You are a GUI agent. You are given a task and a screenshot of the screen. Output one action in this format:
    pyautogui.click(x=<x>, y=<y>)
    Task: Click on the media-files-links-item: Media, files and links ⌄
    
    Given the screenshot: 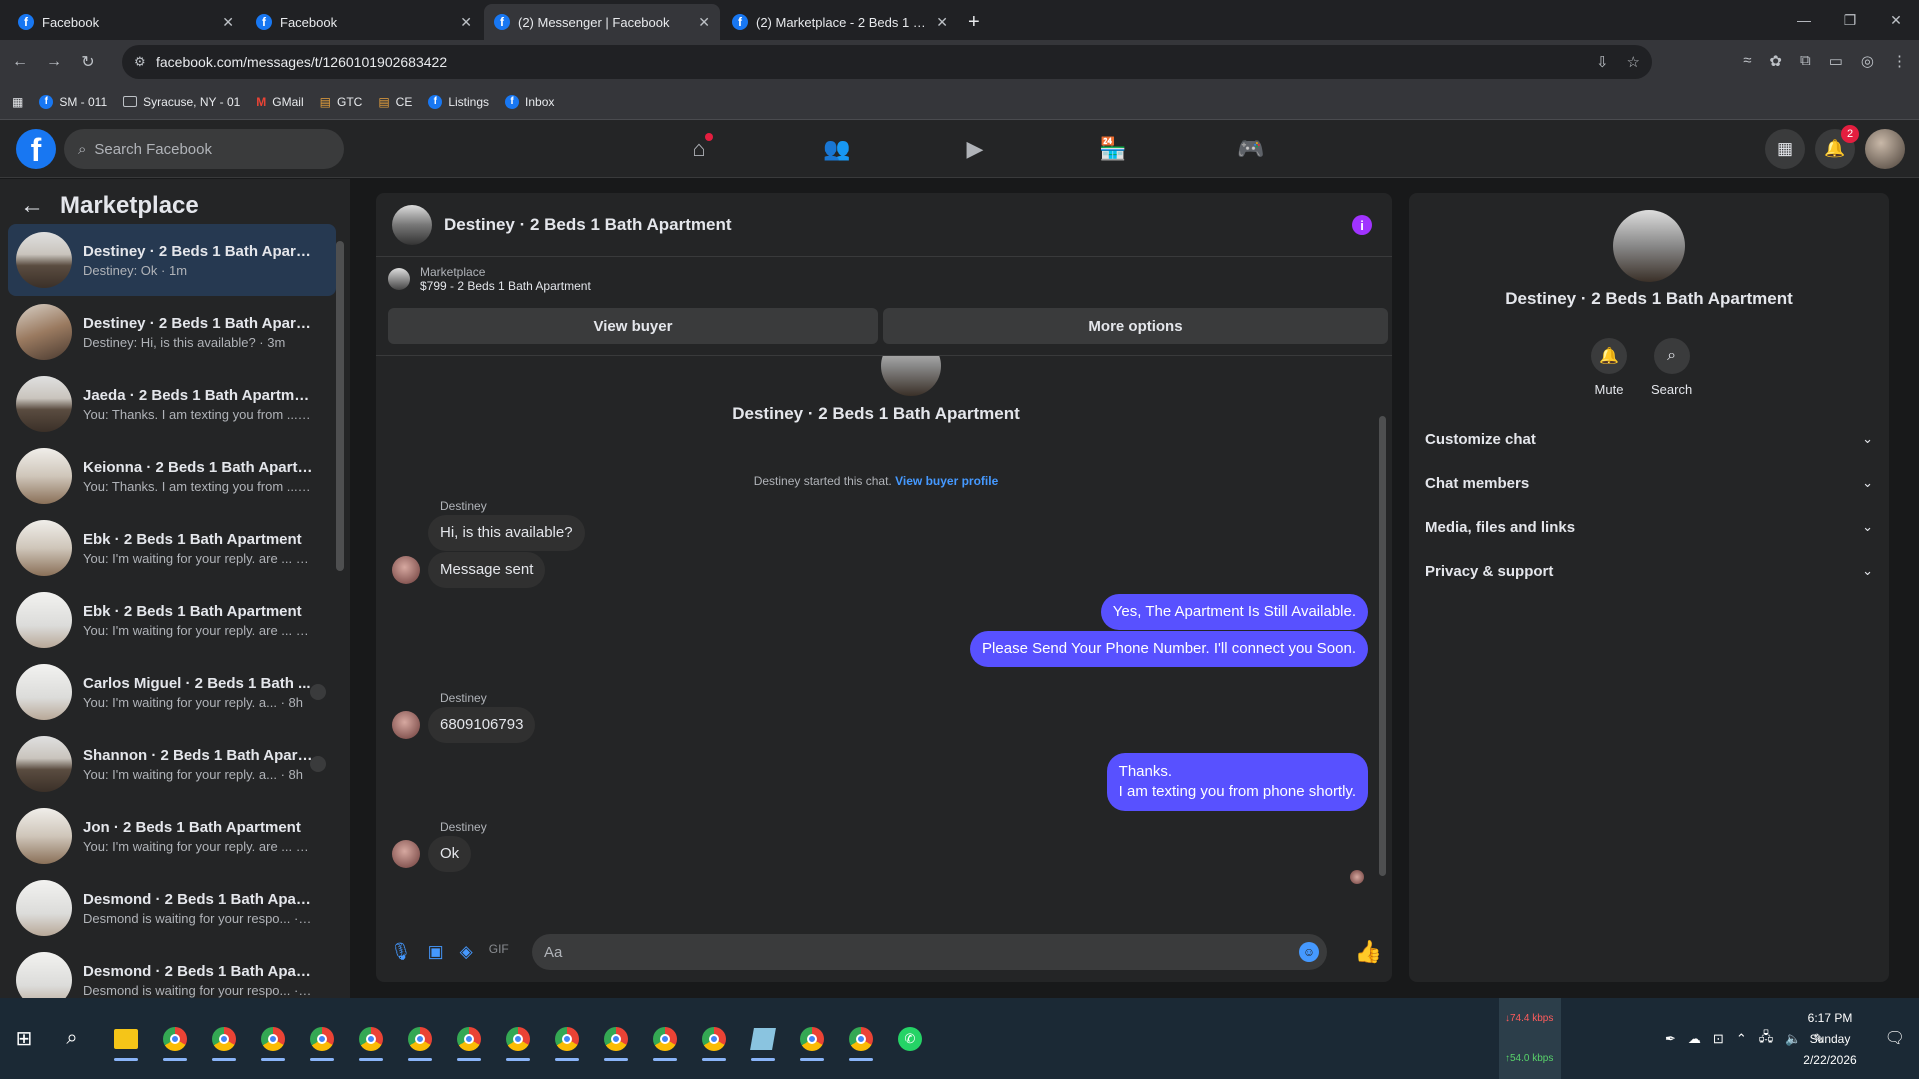 What is the action you would take?
    pyautogui.click(x=1653, y=527)
    